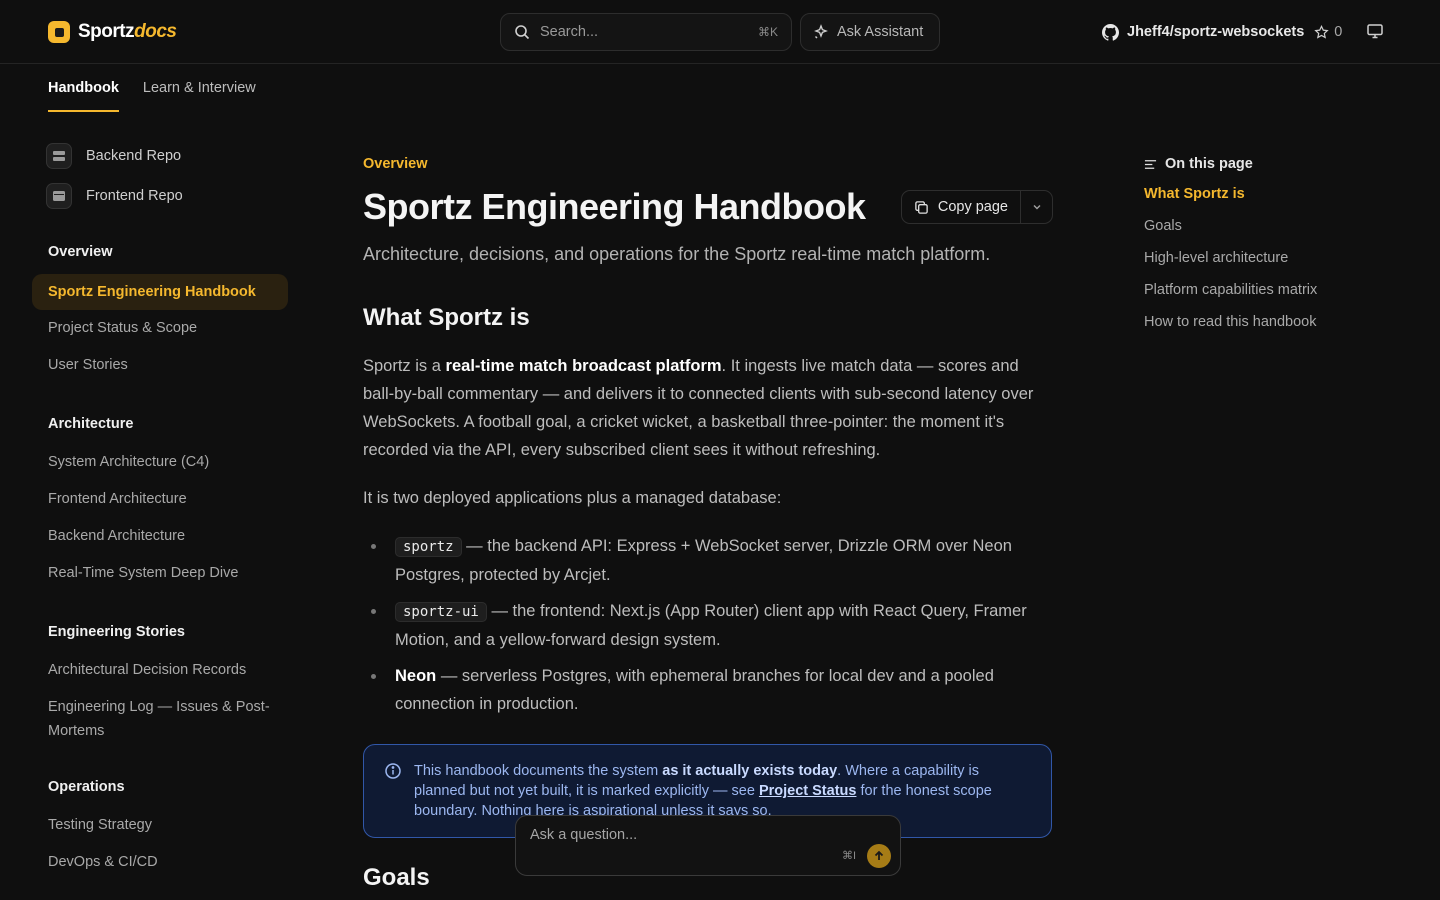  I want to click on toc-item-goals: Goals, so click(1274, 226).